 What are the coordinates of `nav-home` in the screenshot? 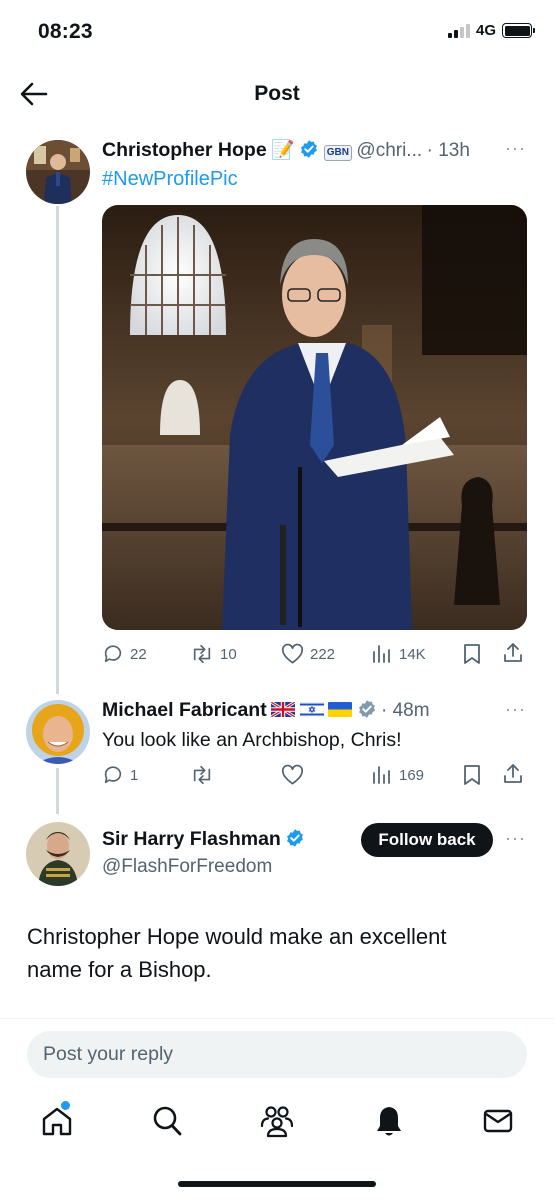 It's located at (57, 1119).